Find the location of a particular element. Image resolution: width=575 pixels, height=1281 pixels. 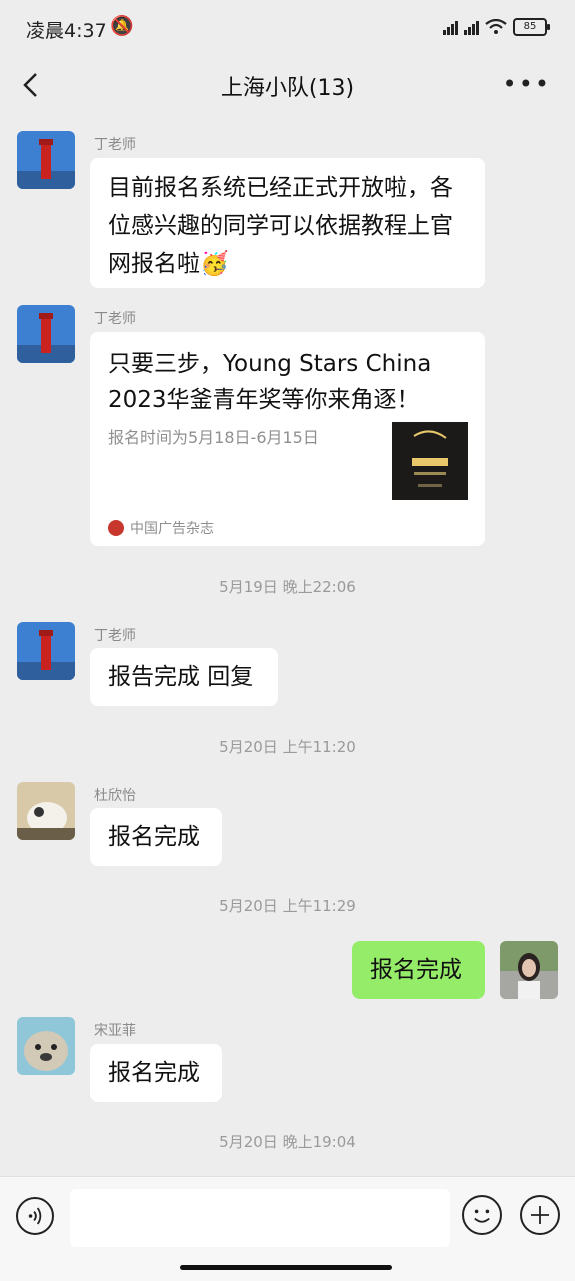

card-thumbnail is located at coordinates (430, 461).